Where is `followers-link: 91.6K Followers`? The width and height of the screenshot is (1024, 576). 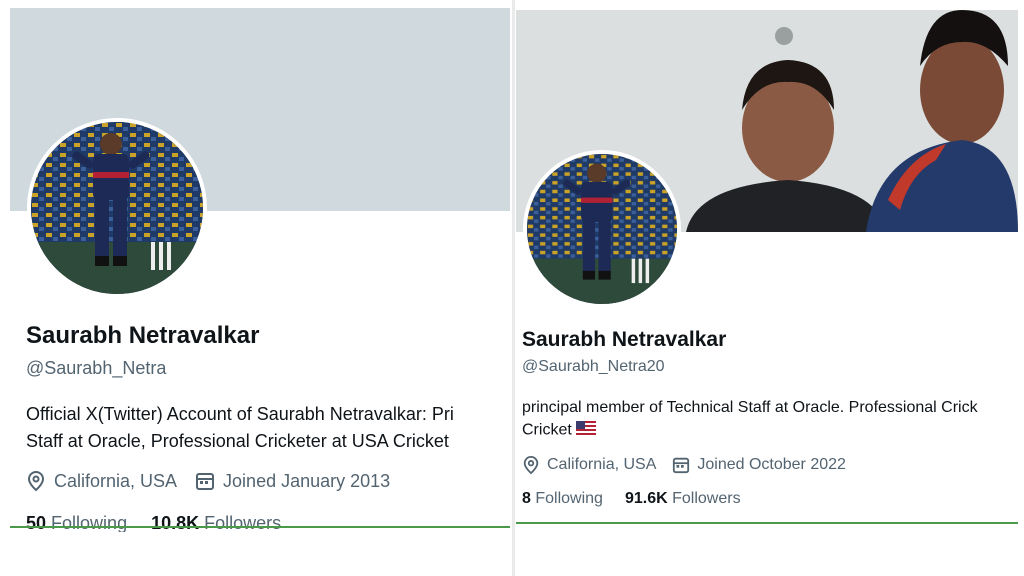
followers-link: 91.6K Followers is located at coordinates (683, 499).